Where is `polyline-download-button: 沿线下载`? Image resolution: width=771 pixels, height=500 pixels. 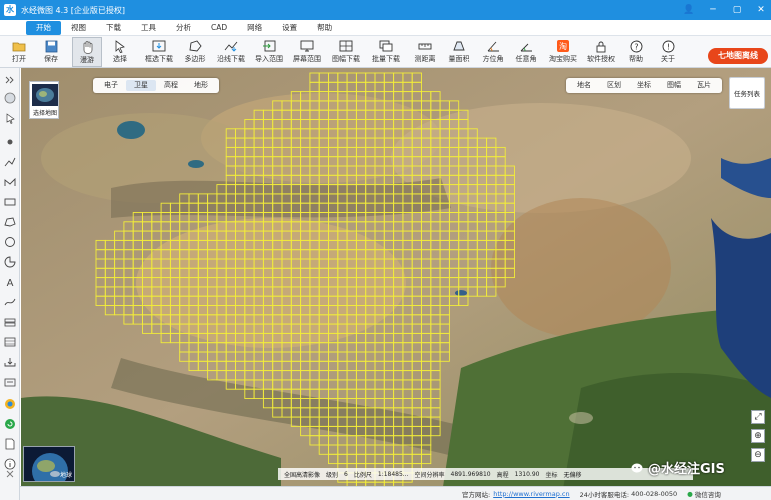 polyline-download-button: 沿线下载 is located at coordinates (231, 52).